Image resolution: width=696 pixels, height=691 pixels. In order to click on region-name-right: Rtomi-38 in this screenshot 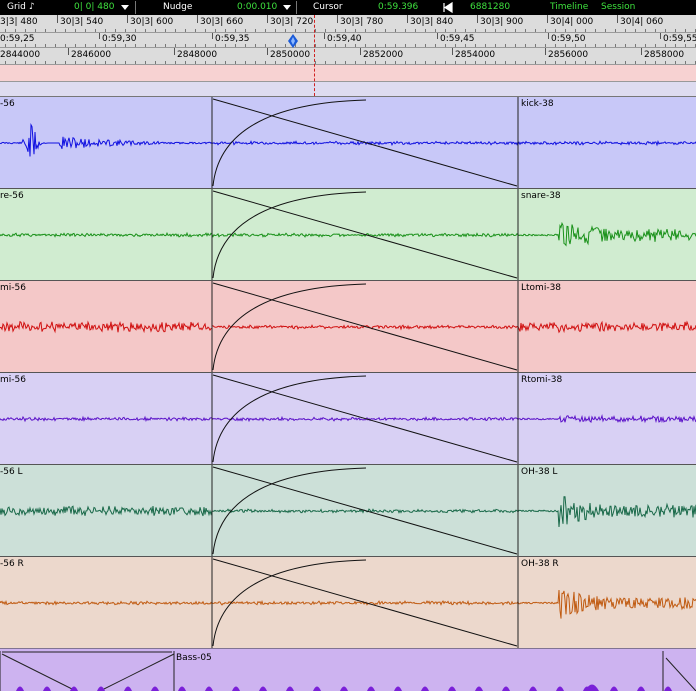, I will do `click(542, 380)`.